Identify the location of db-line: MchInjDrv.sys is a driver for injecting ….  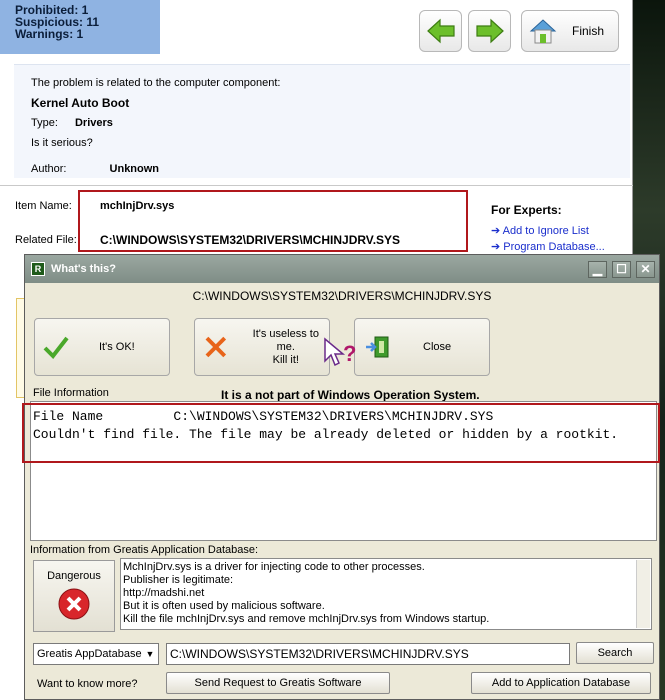
(274, 567).